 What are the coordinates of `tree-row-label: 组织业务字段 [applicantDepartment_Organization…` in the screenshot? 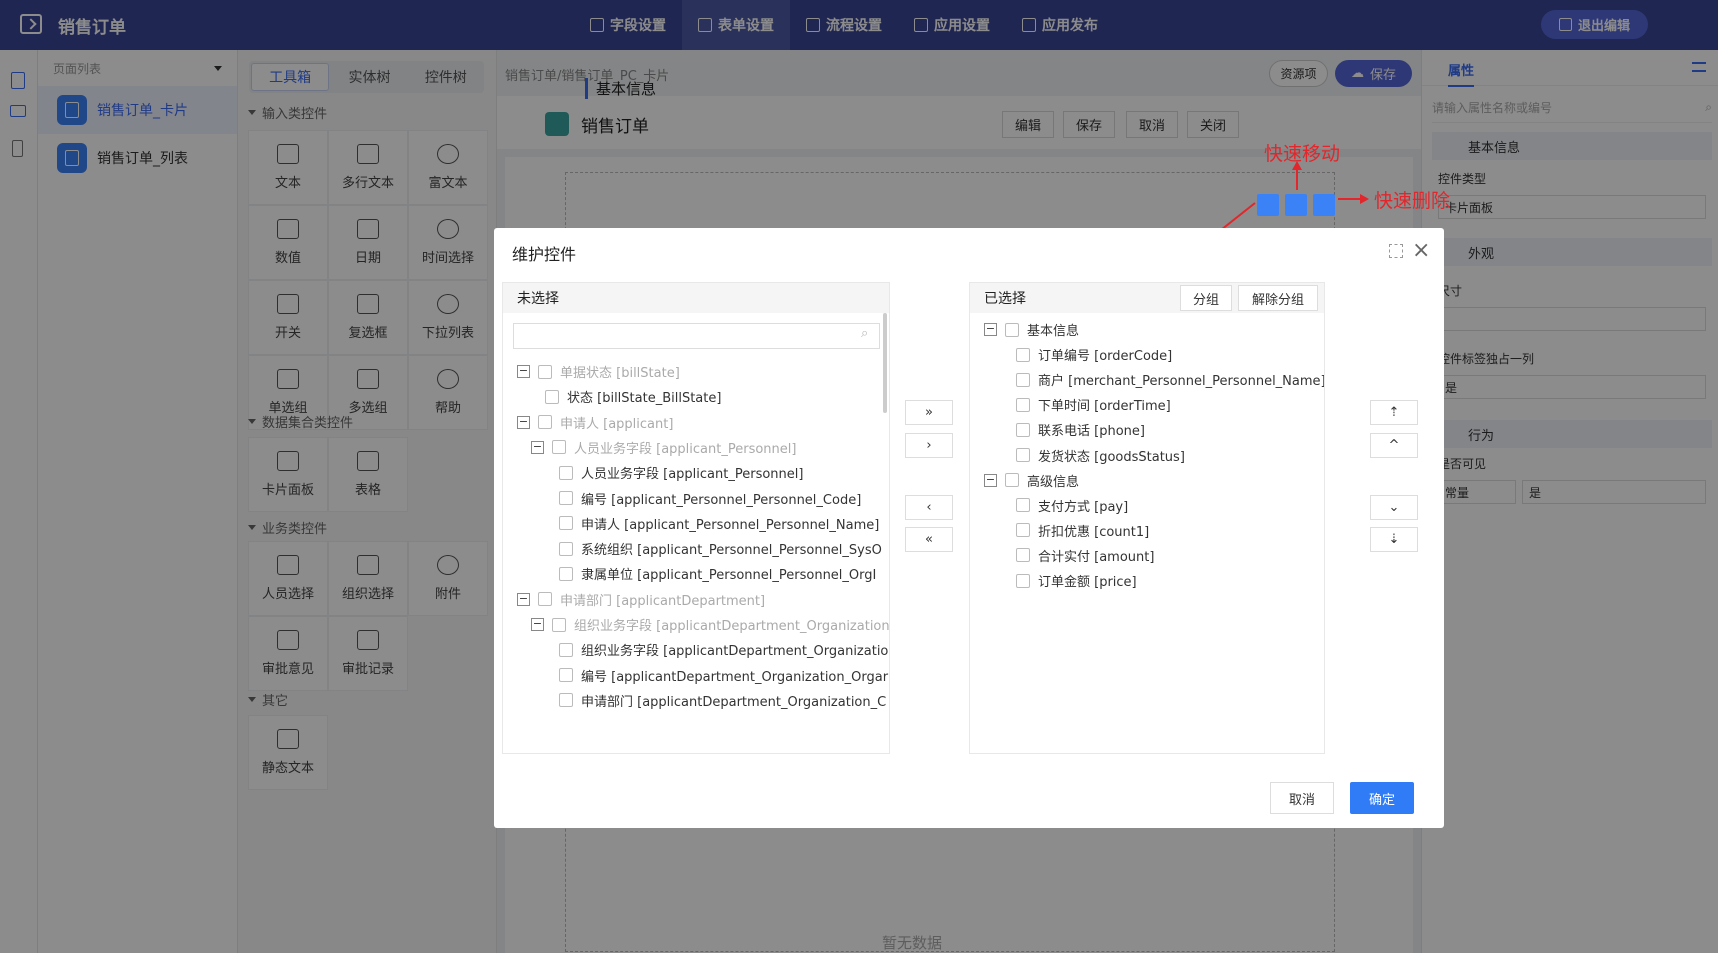 It's located at (732, 626).